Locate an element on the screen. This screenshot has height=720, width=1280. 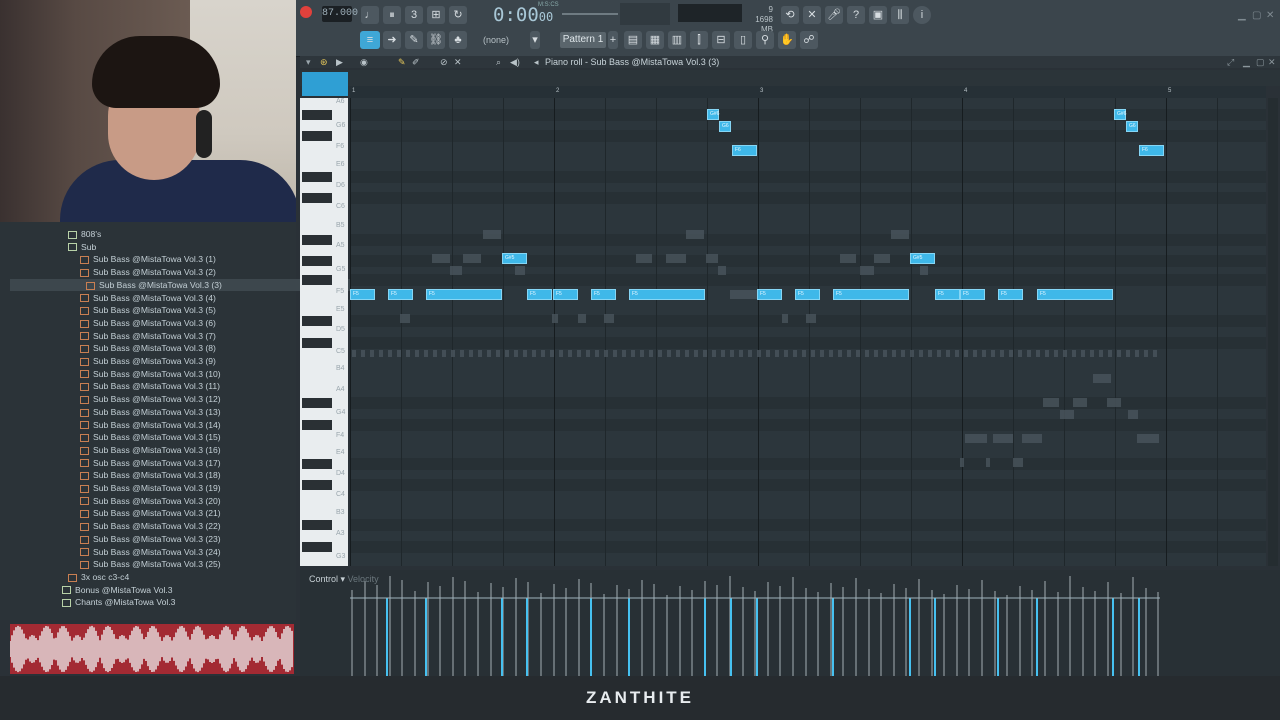
delete-tool-icon: ⊘ is located at coordinates (444, 62).